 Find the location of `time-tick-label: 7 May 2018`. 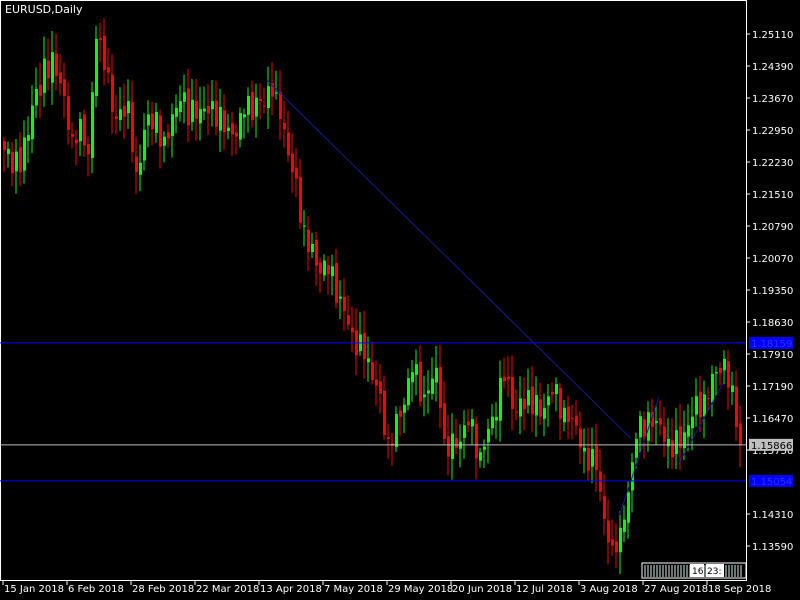

time-tick-label: 7 May 2018 is located at coordinates (353, 589).